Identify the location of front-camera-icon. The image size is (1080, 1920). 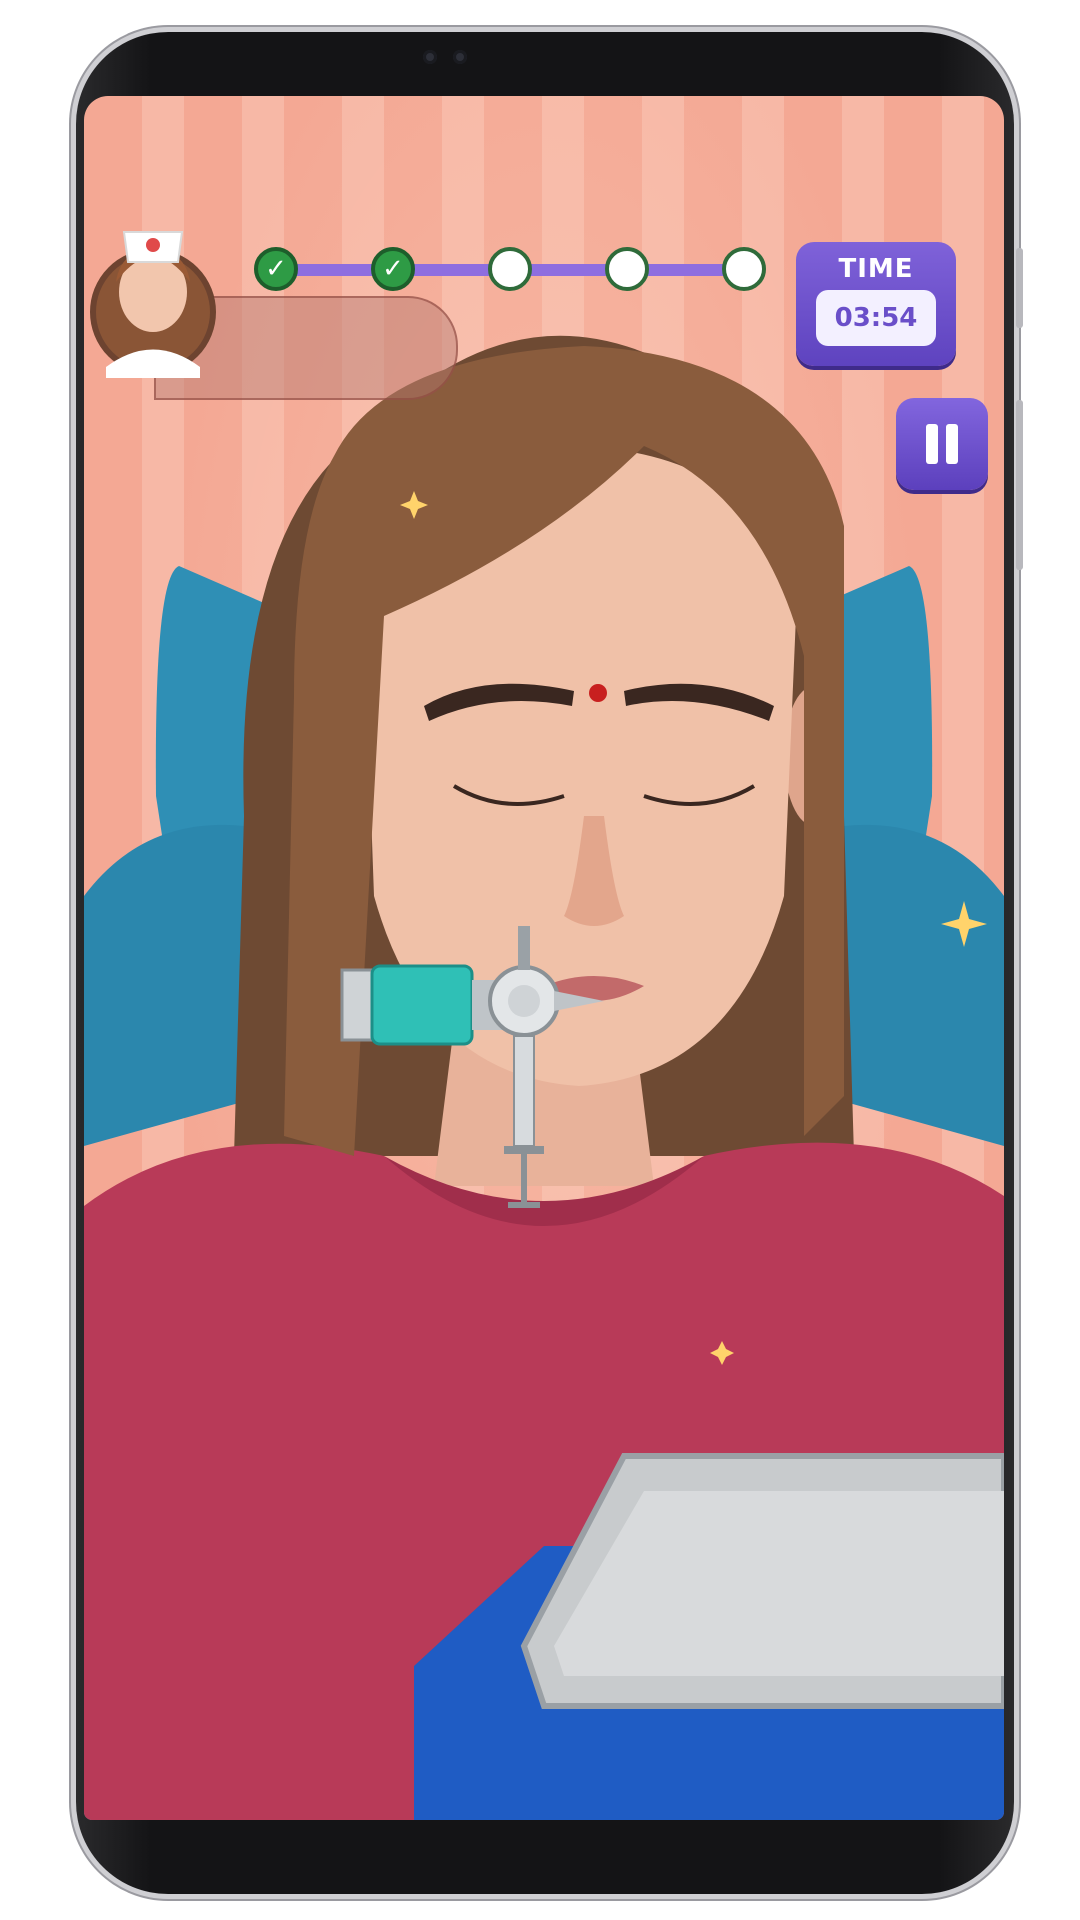
(430, 57).